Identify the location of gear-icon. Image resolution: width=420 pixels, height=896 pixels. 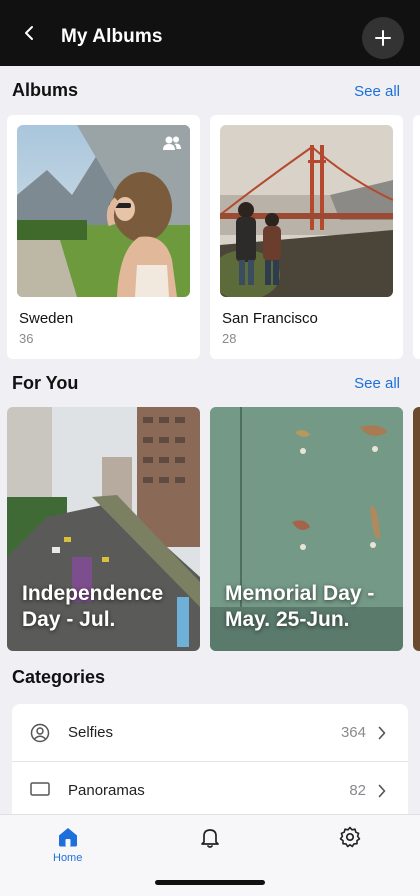
(350, 837).